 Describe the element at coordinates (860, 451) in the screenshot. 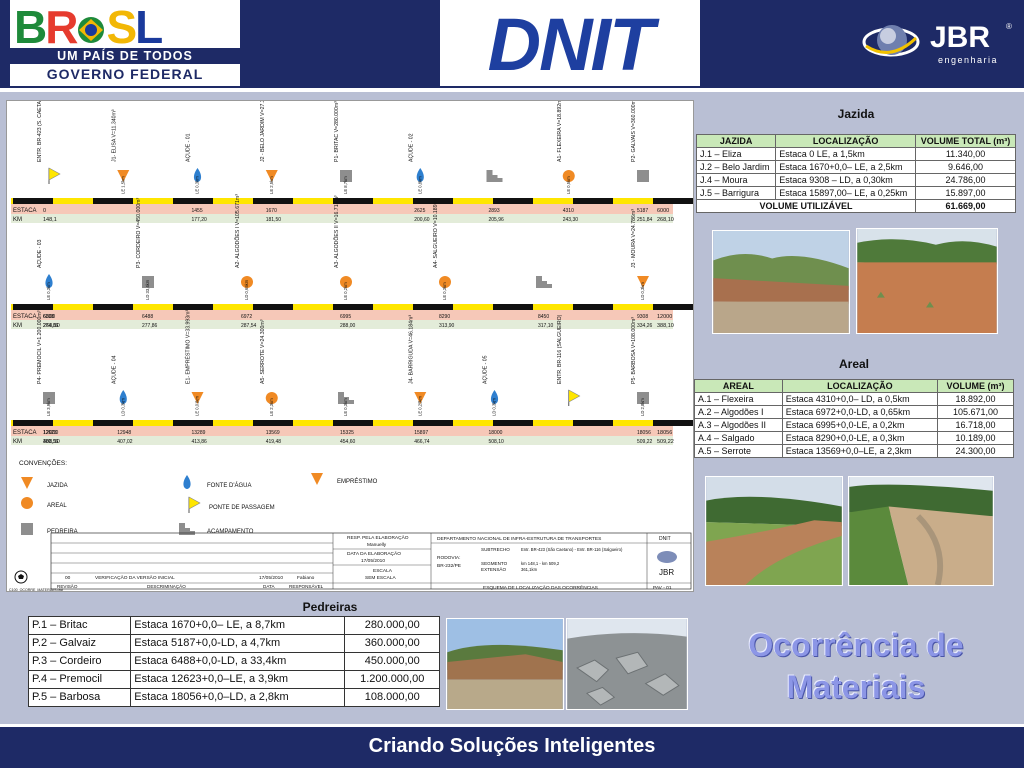

I see `cell: Estaca 13569+0,0–LE, a 2,3km` at that location.